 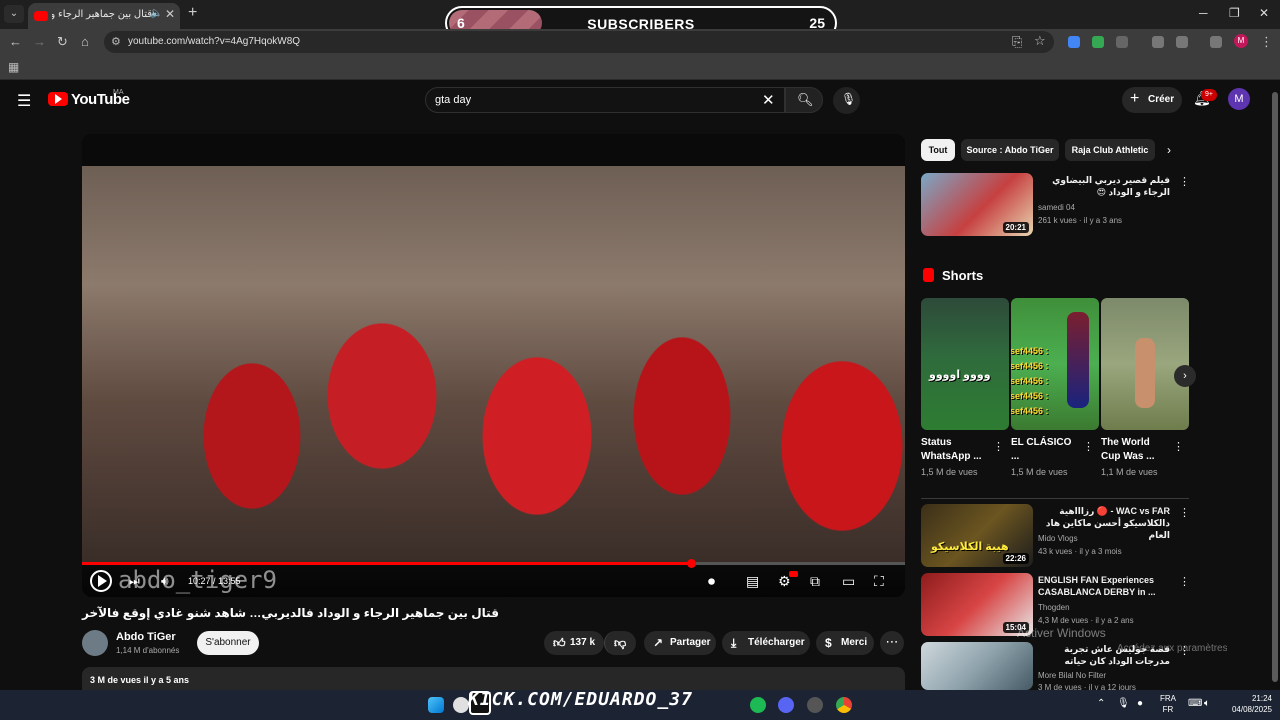 I want to click on account-avatar: M, so click(x=1239, y=99).